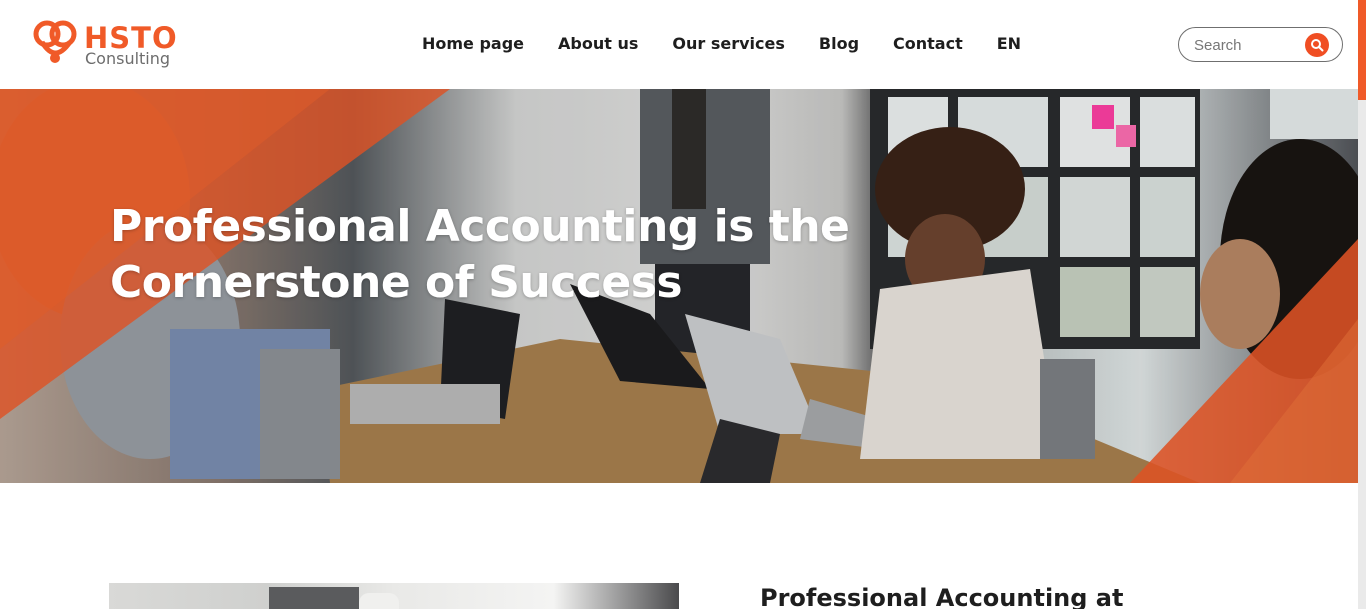 This screenshot has height=609, width=1366. I want to click on nav-about: About us, so click(598, 44).